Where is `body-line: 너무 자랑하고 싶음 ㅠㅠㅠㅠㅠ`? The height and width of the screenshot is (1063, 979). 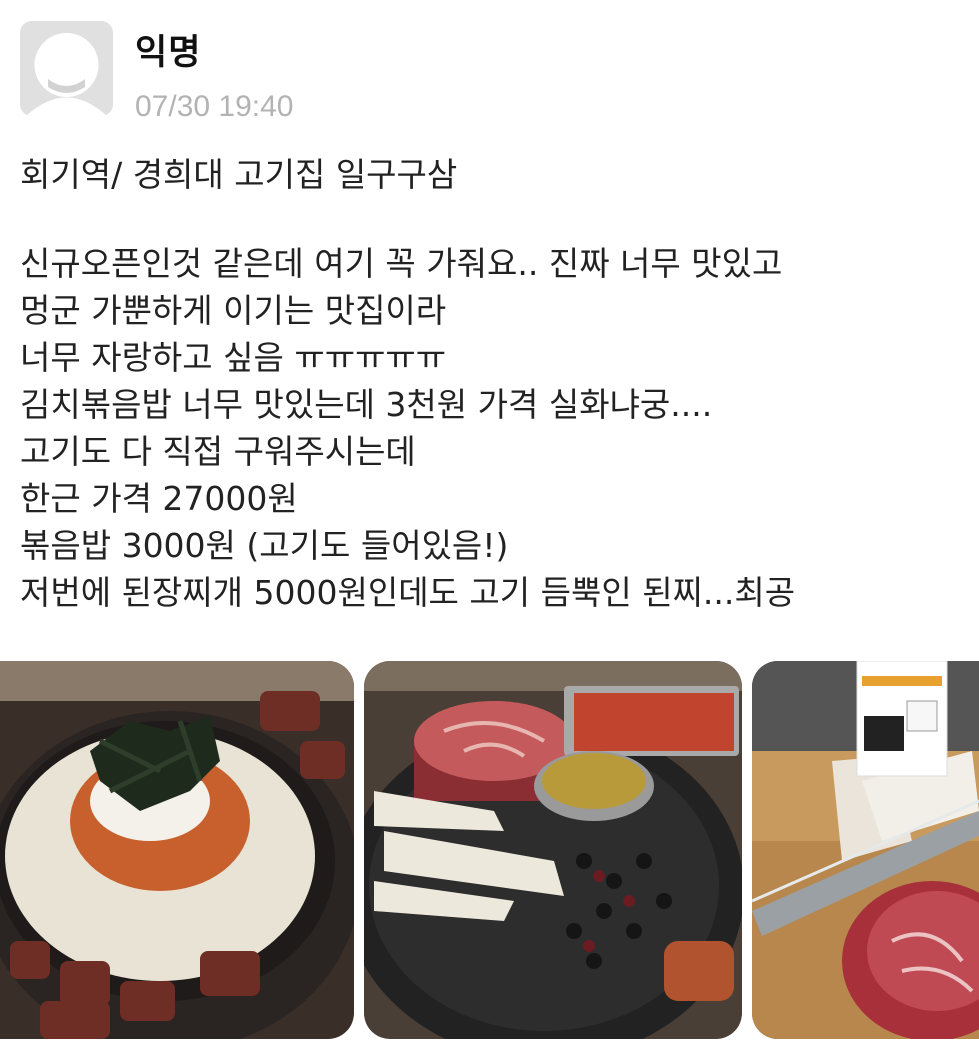 body-line: 너무 자랑하고 싶음 ㅠㅠㅠㅠㅠ is located at coordinates (233, 357).